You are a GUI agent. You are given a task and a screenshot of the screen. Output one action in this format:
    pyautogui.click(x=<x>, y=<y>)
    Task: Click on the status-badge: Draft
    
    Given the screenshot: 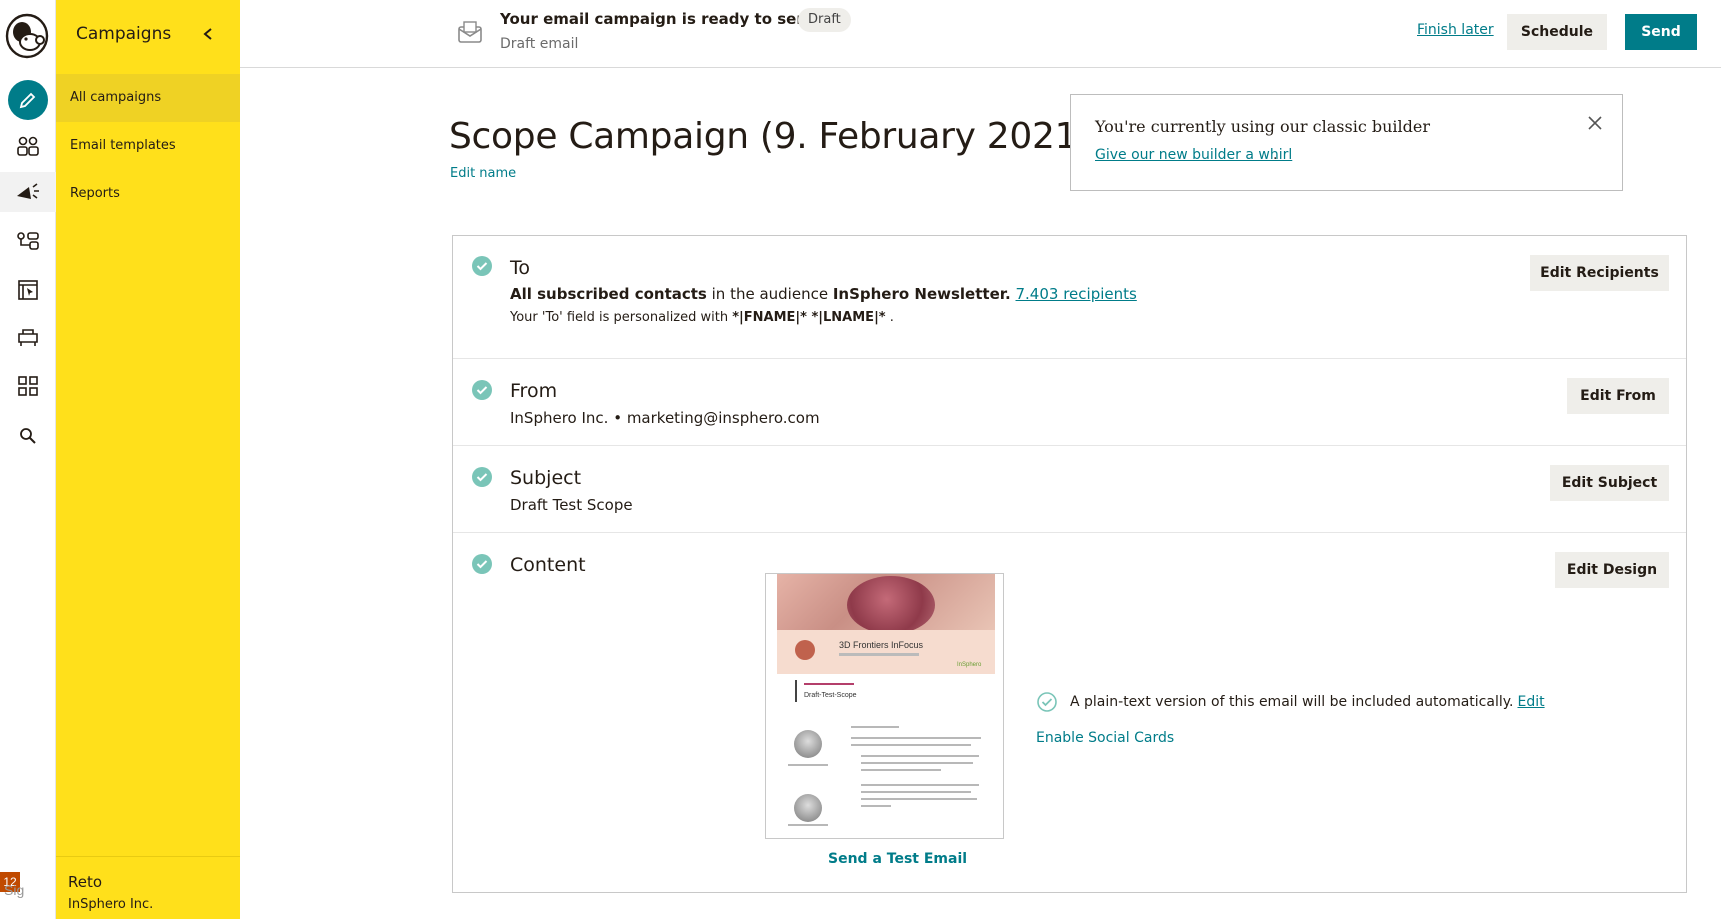 What is the action you would take?
    pyautogui.click(x=824, y=20)
    